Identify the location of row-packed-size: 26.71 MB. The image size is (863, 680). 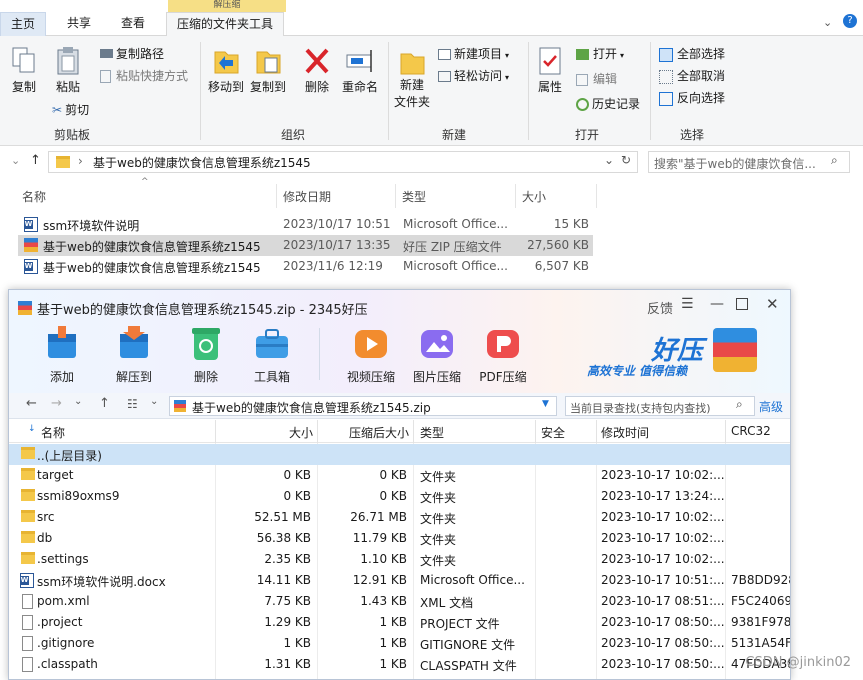
(378, 517).